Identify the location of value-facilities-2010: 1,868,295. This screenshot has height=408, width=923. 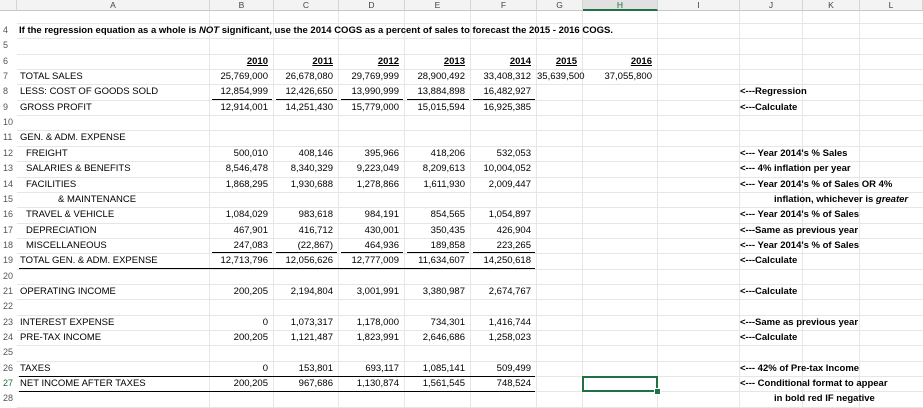
(239, 185).